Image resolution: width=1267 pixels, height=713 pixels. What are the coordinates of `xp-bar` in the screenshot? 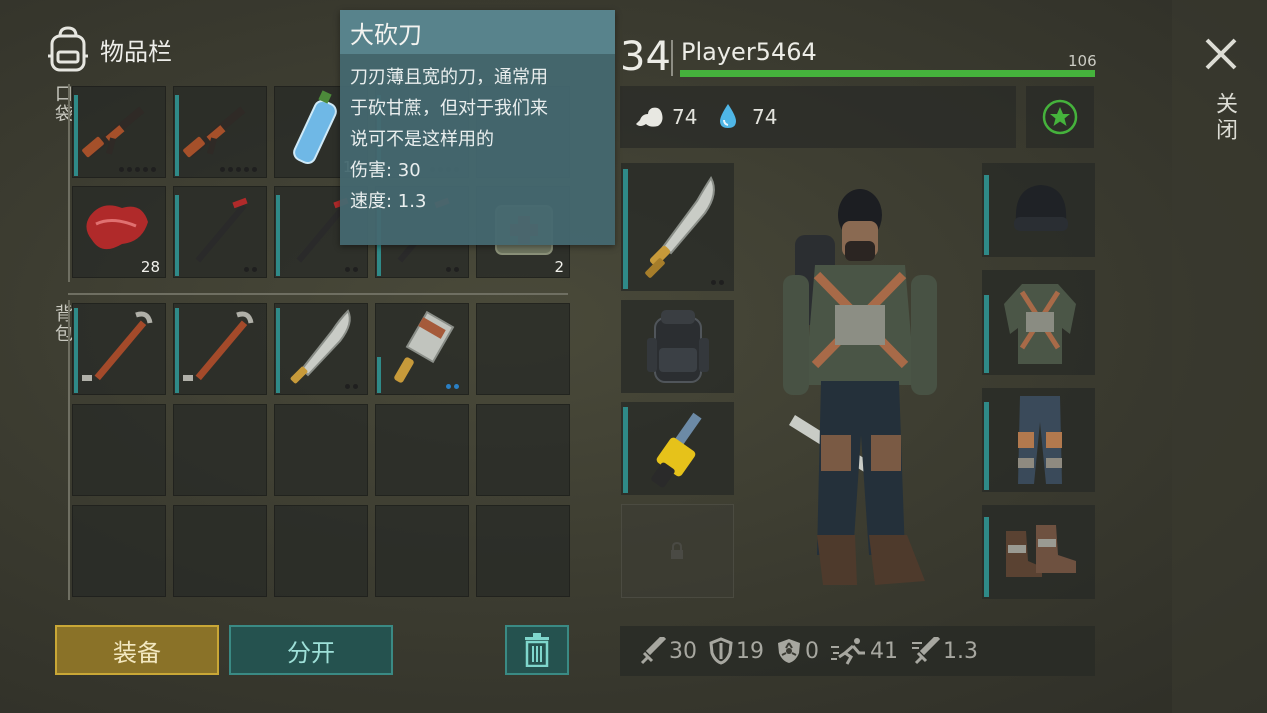 It's located at (887, 73).